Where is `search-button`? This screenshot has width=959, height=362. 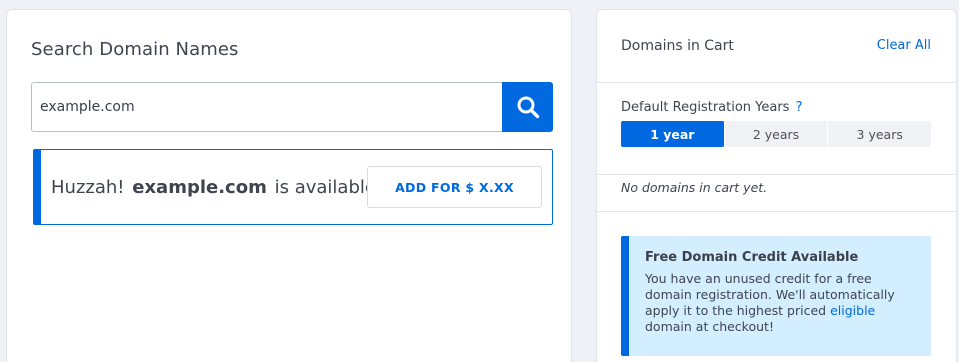
search-button is located at coordinates (527, 107).